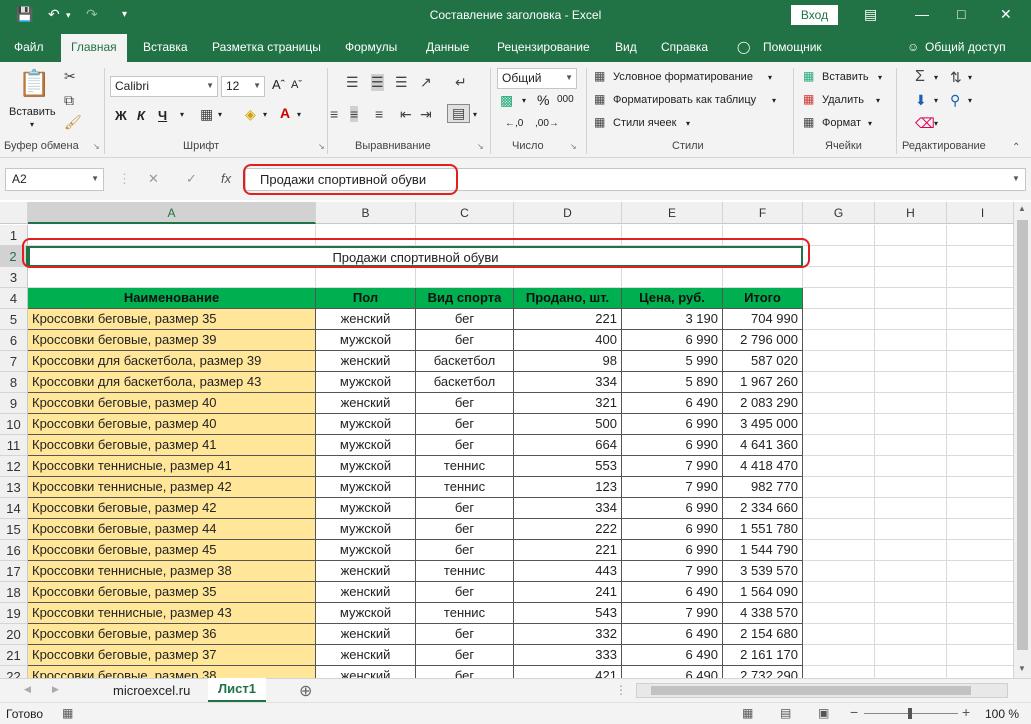 The image size is (1031, 724). What do you see at coordinates (763, 592) in the screenshot?
I see `table-cell: 1 564 090` at bounding box center [763, 592].